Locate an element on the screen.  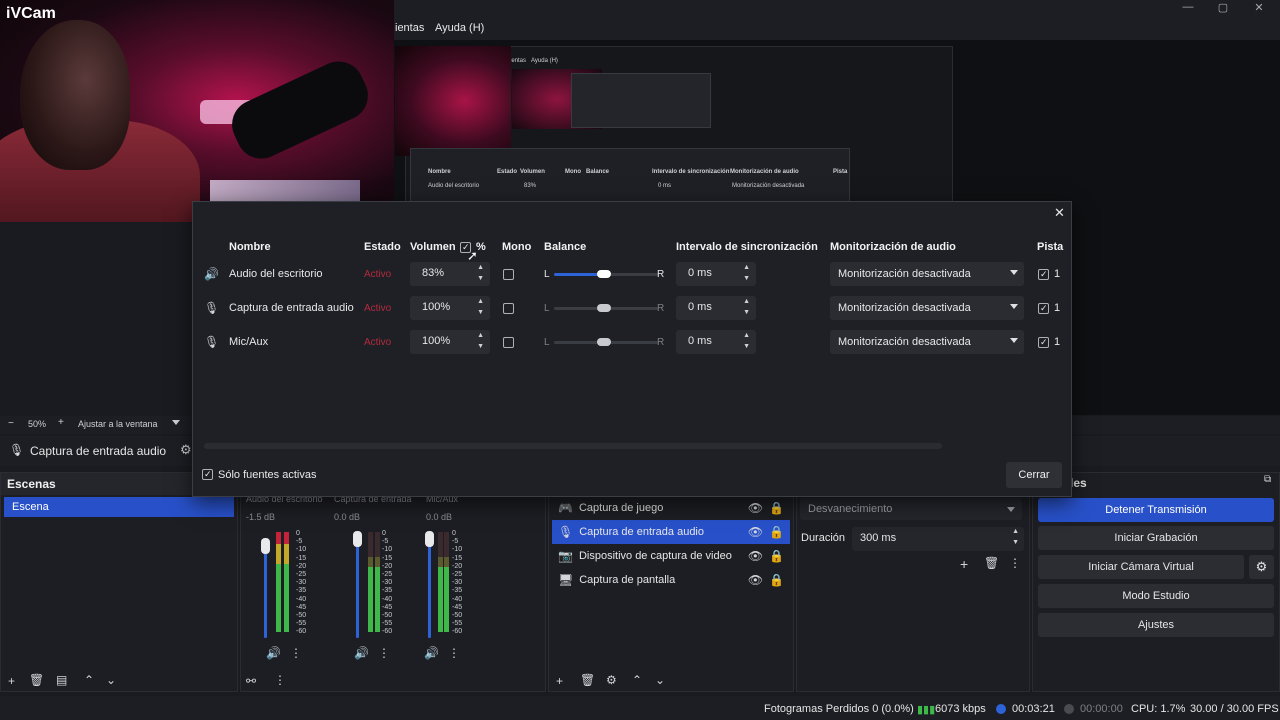
signal-bars-icon: ▮▮▮ is located at coordinates (926, 710).